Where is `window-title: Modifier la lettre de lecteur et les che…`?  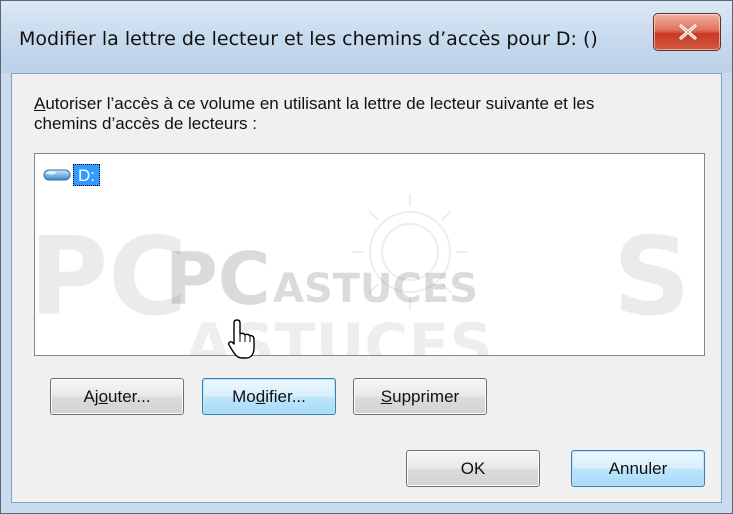 window-title: Modifier la lettre de lecteur et les che… is located at coordinates (308, 39).